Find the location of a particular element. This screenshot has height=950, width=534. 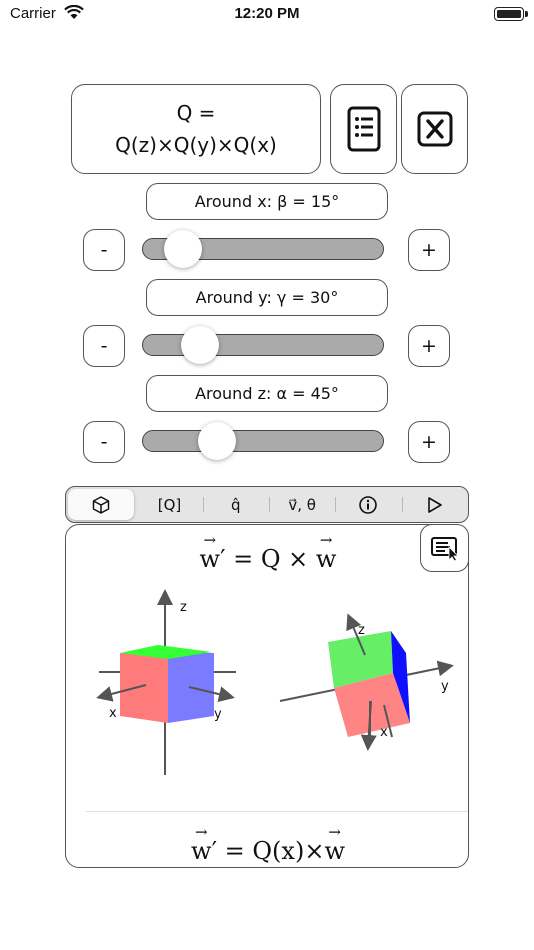

decrease-y-button: - is located at coordinates (104, 346).